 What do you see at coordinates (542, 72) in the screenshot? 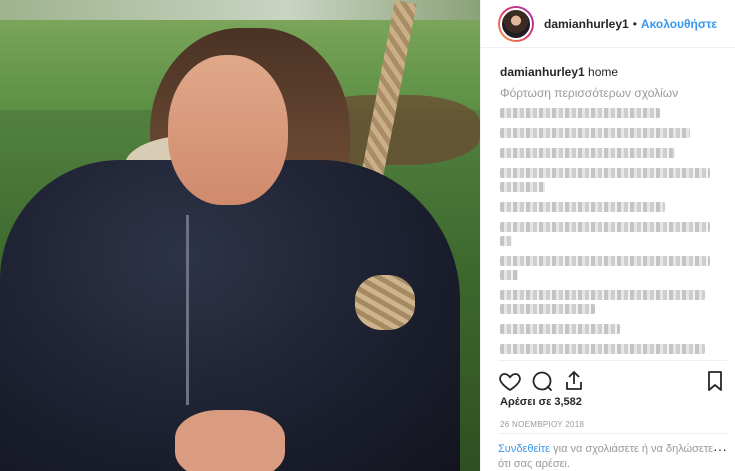
I see `caption-username: damianhurley1` at bounding box center [542, 72].